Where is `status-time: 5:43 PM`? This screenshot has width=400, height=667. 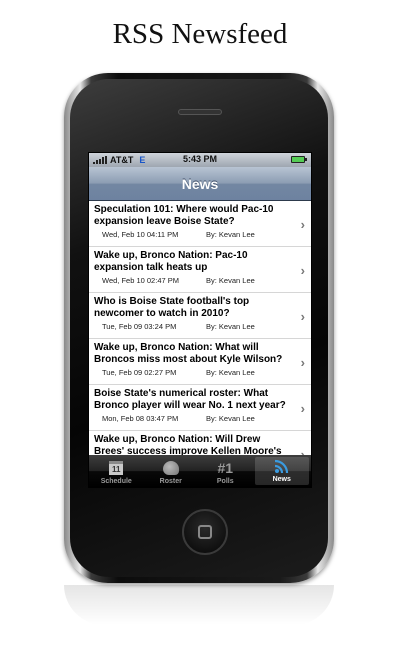 status-time: 5:43 PM is located at coordinates (199, 159).